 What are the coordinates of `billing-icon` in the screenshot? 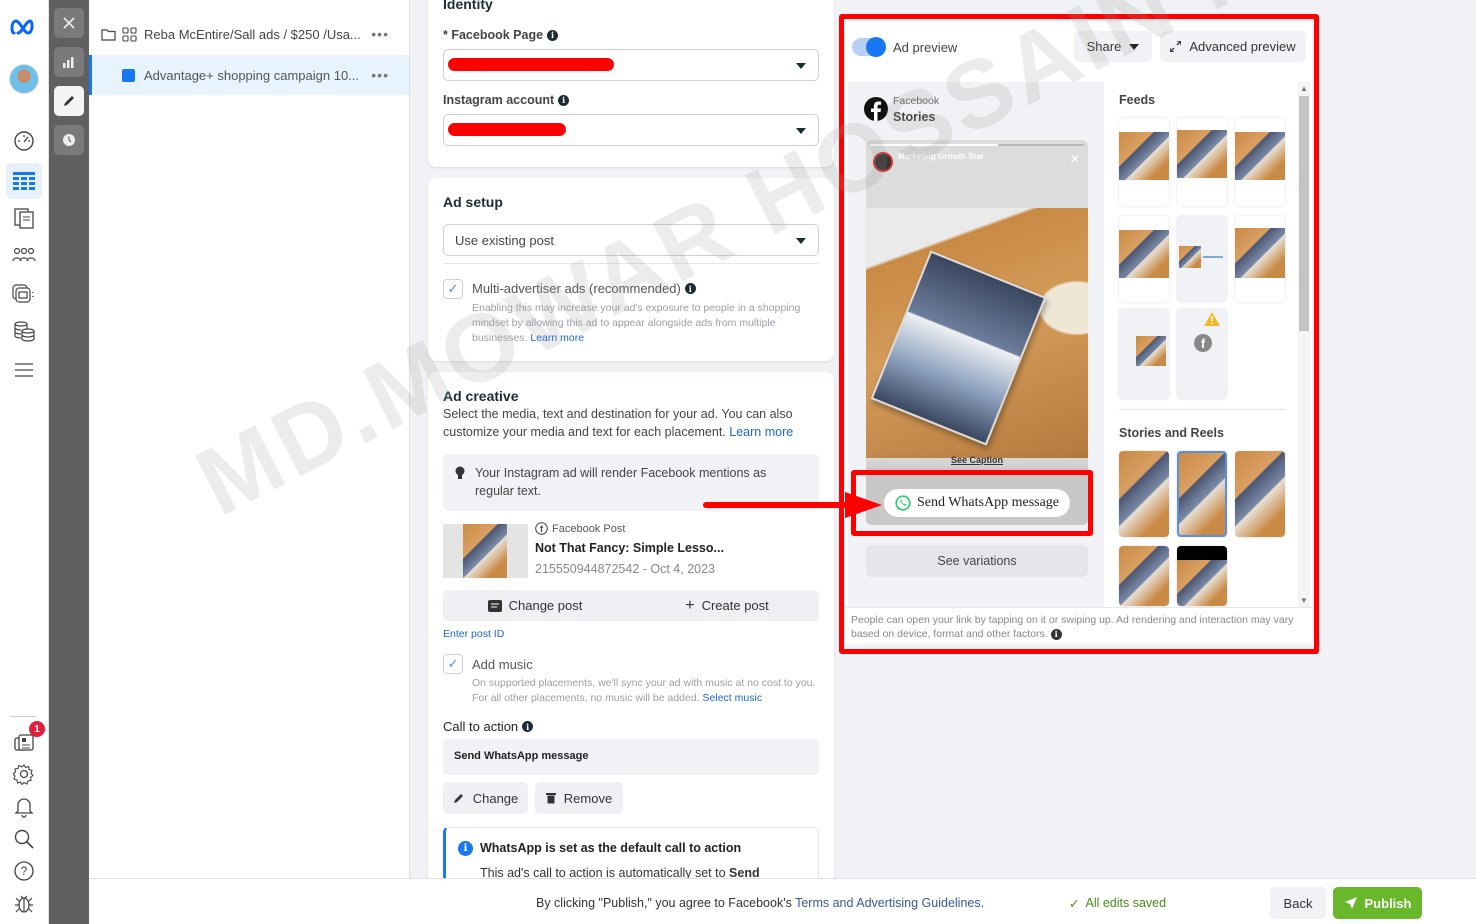 It's located at (24, 331).